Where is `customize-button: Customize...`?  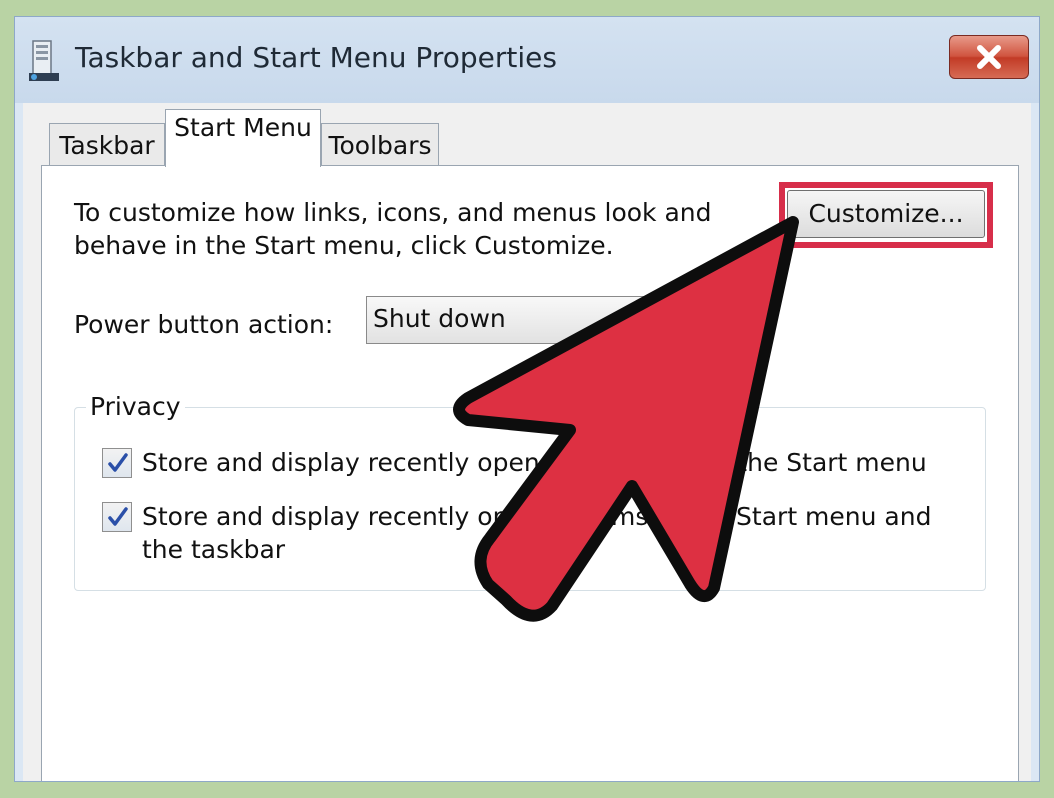
customize-button: Customize... is located at coordinates (886, 214).